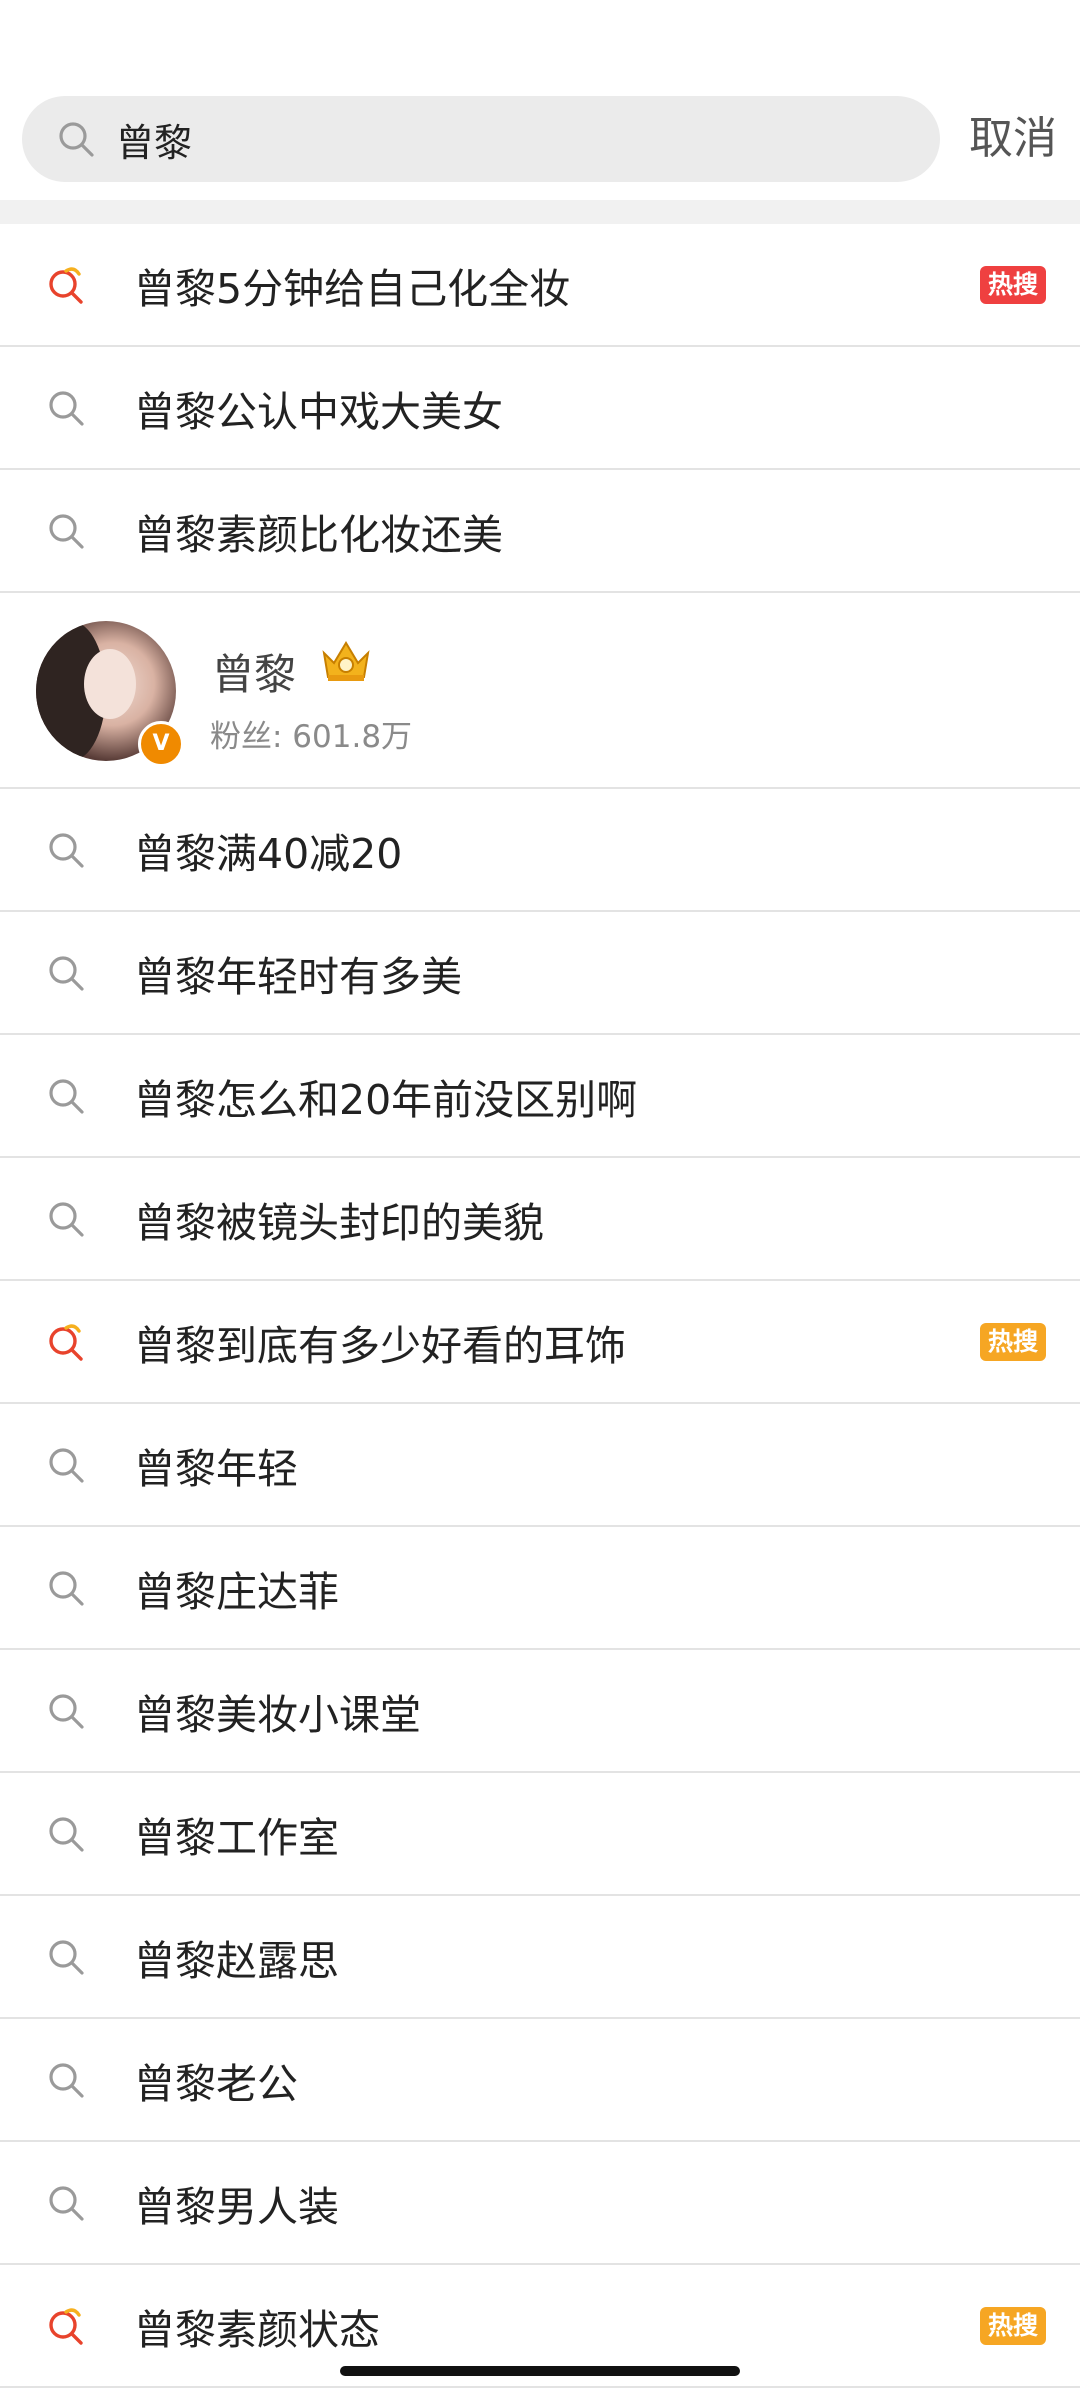  What do you see at coordinates (540, 1465) in the screenshot?
I see `suggestion-row: 曾黎年轻` at bounding box center [540, 1465].